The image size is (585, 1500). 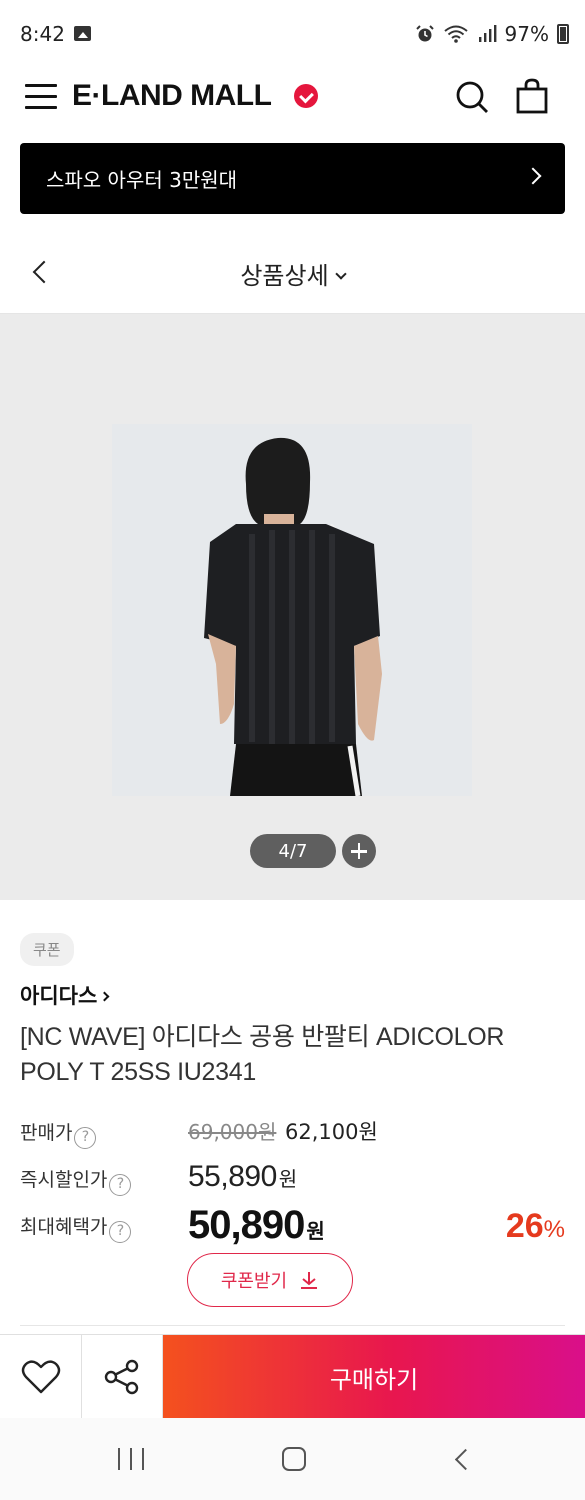 I want to click on zoom-plus-button, so click(x=359, y=851).